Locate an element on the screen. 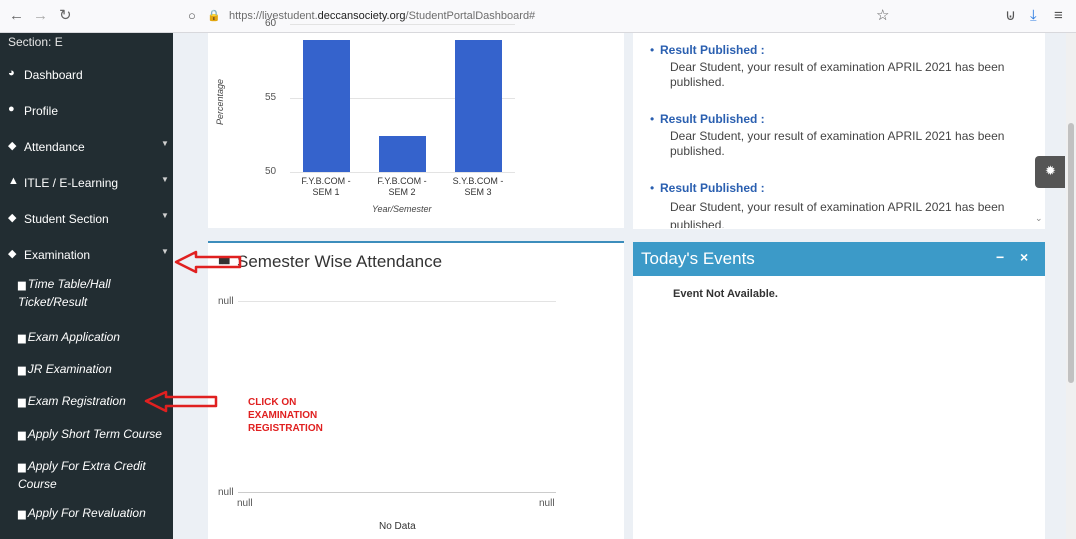 The width and height of the screenshot is (1076, 539). arrow-to-examination is located at coordinates (208, 262).